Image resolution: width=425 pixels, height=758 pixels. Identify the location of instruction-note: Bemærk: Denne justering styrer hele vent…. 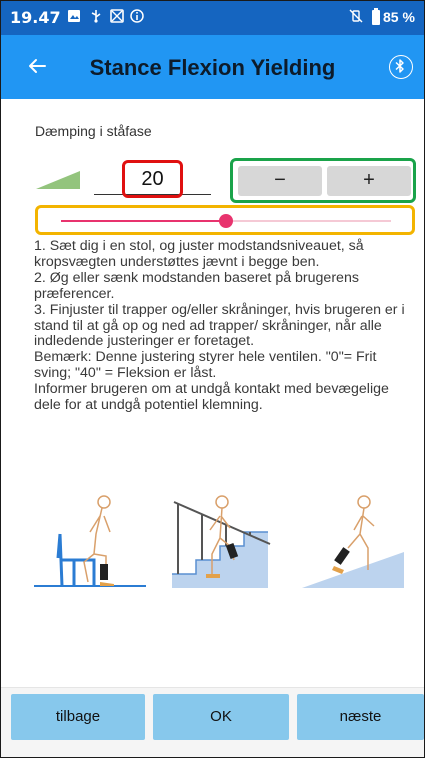
(205, 365).